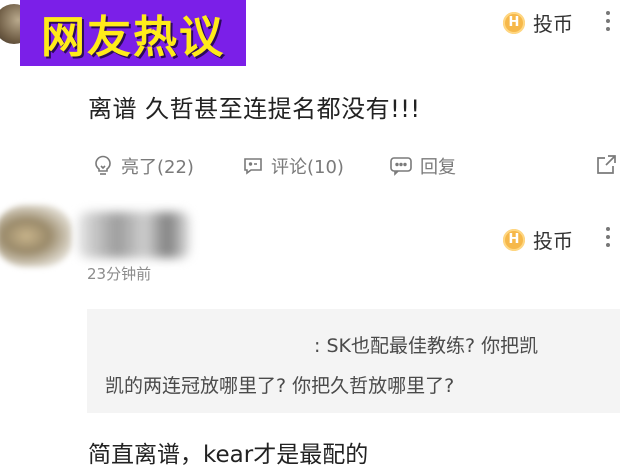 Image resolution: width=640 pixels, height=469 pixels. What do you see at coordinates (157, 167) in the screenshot?
I see `like-label: 亮了(22)` at bounding box center [157, 167].